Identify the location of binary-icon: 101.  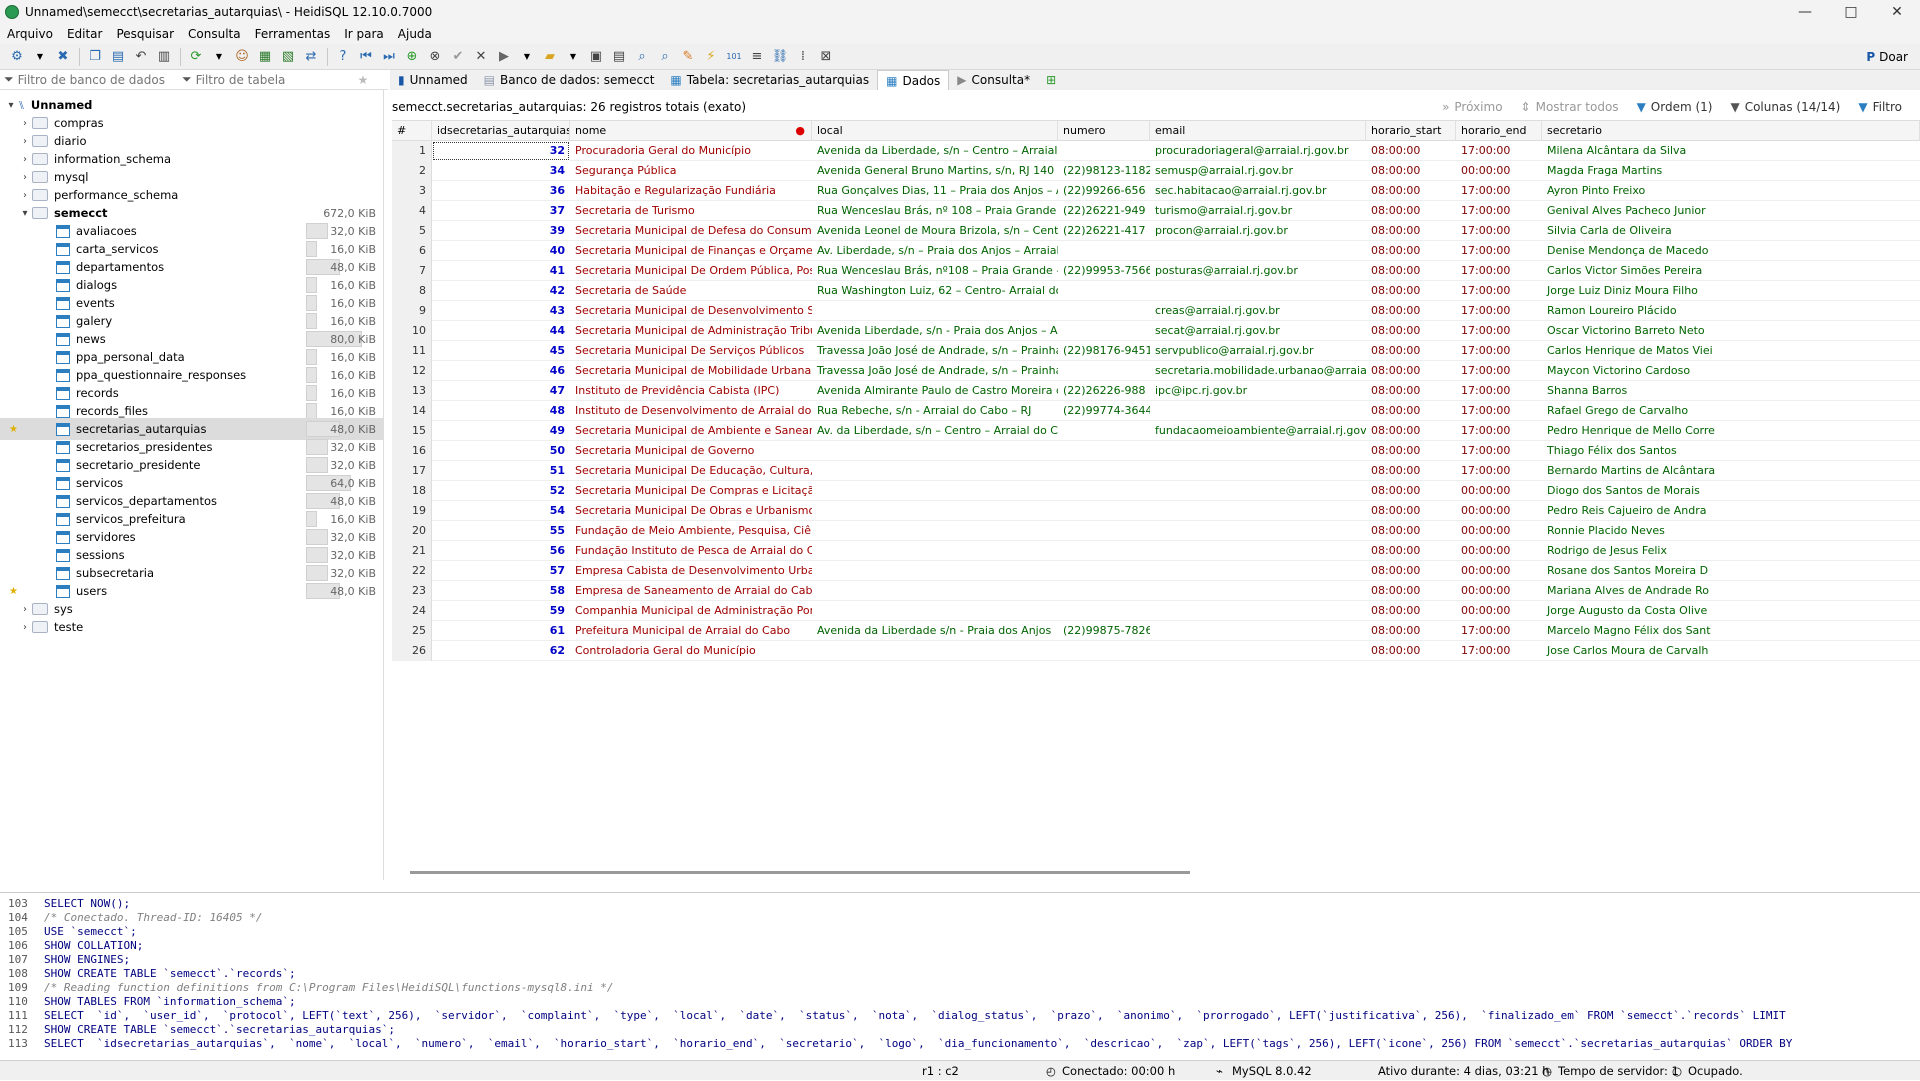
(734, 57).